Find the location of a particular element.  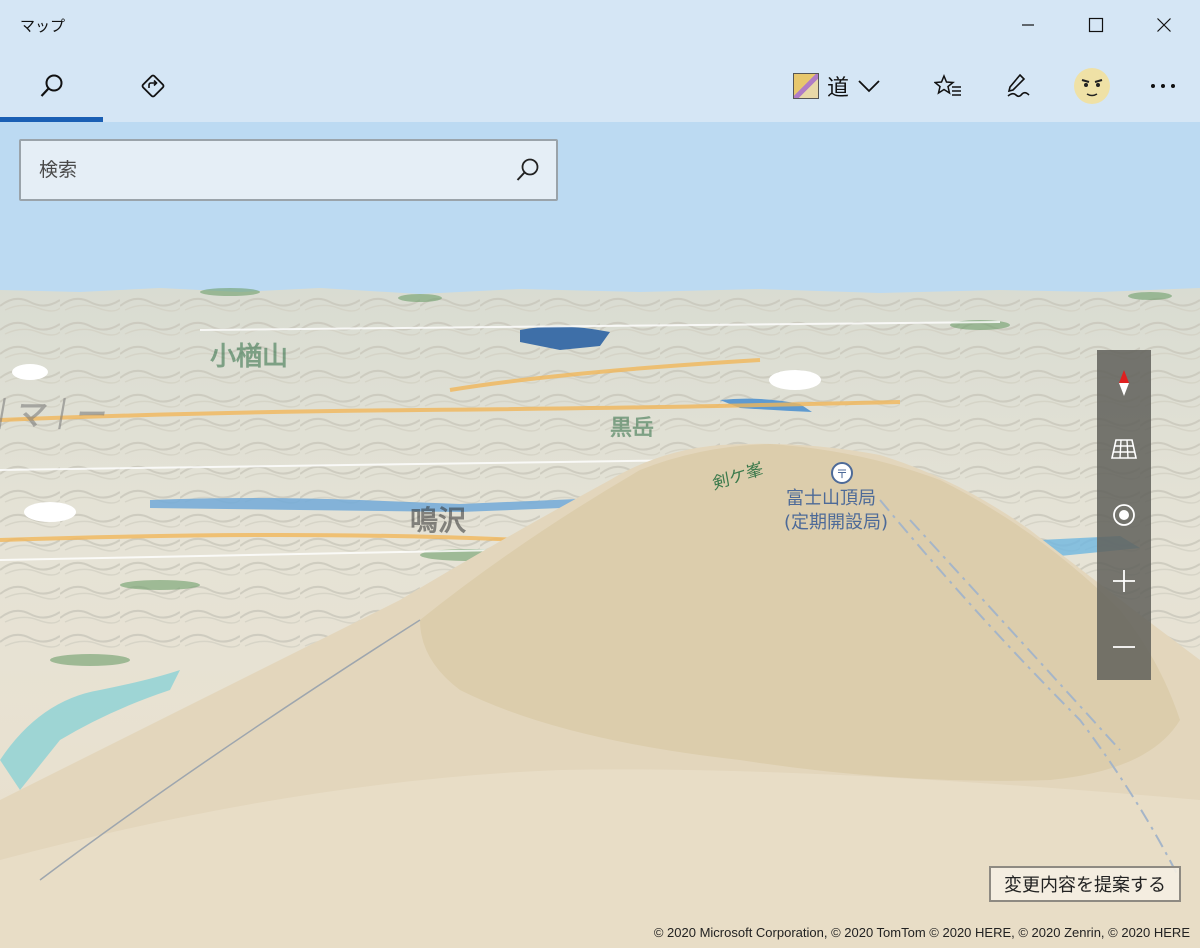

plus-icon is located at coordinates (1124, 581).